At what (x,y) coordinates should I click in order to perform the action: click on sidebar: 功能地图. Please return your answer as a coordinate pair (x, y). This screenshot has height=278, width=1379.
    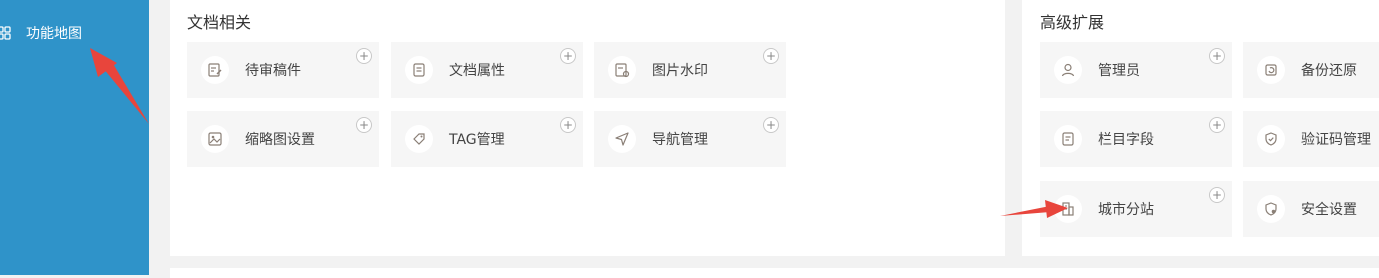
    Looking at the image, I should click on (74, 137).